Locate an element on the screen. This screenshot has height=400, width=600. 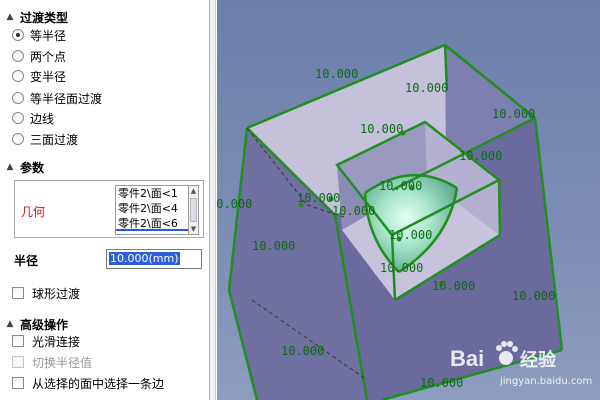
radio-three-face: 三面过渡 is located at coordinates (45, 139).